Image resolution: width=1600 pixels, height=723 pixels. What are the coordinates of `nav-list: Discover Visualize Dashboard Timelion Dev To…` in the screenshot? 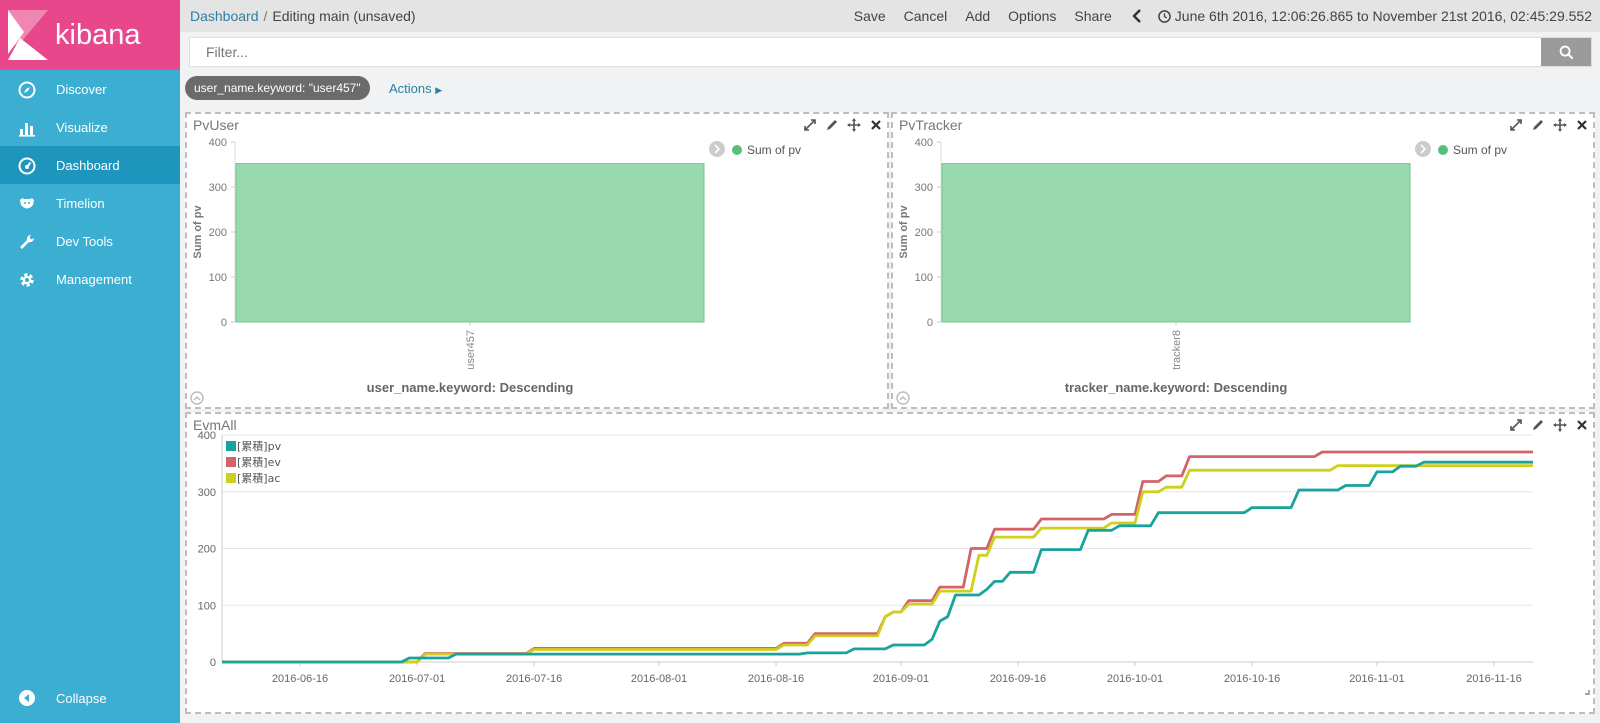 It's located at (90, 184).